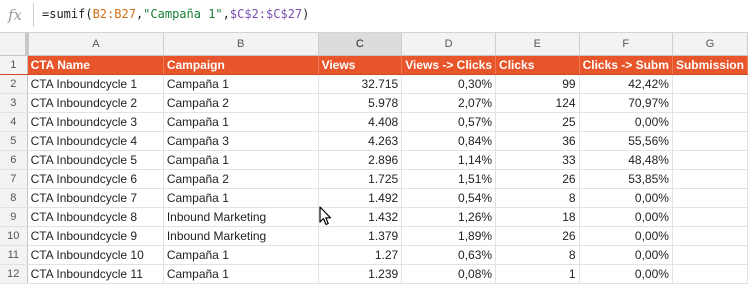 The width and height of the screenshot is (748, 284). Describe the element at coordinates (95, 236) in the screenshot. I see `cell-a: CTA Inboundcycle 9` at that location.